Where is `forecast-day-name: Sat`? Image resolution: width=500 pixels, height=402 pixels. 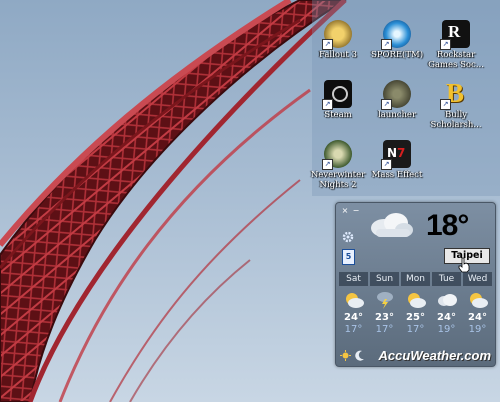 forecast-day-name: Sat is located at coordinates (353, 279).